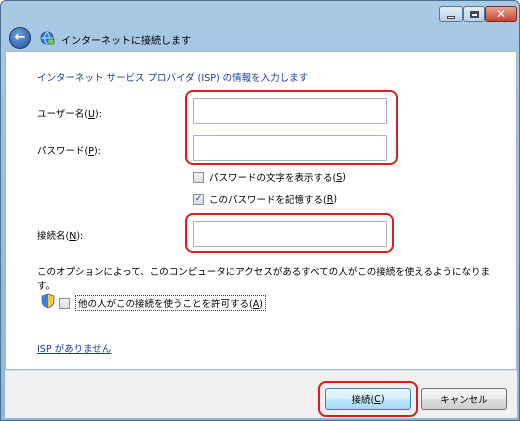 This screenshot has width=520, height=421. What do you see at coordinates (47, 38) in the screenshot?
I see `network-connection-icon` at bounding box center [47, 38].